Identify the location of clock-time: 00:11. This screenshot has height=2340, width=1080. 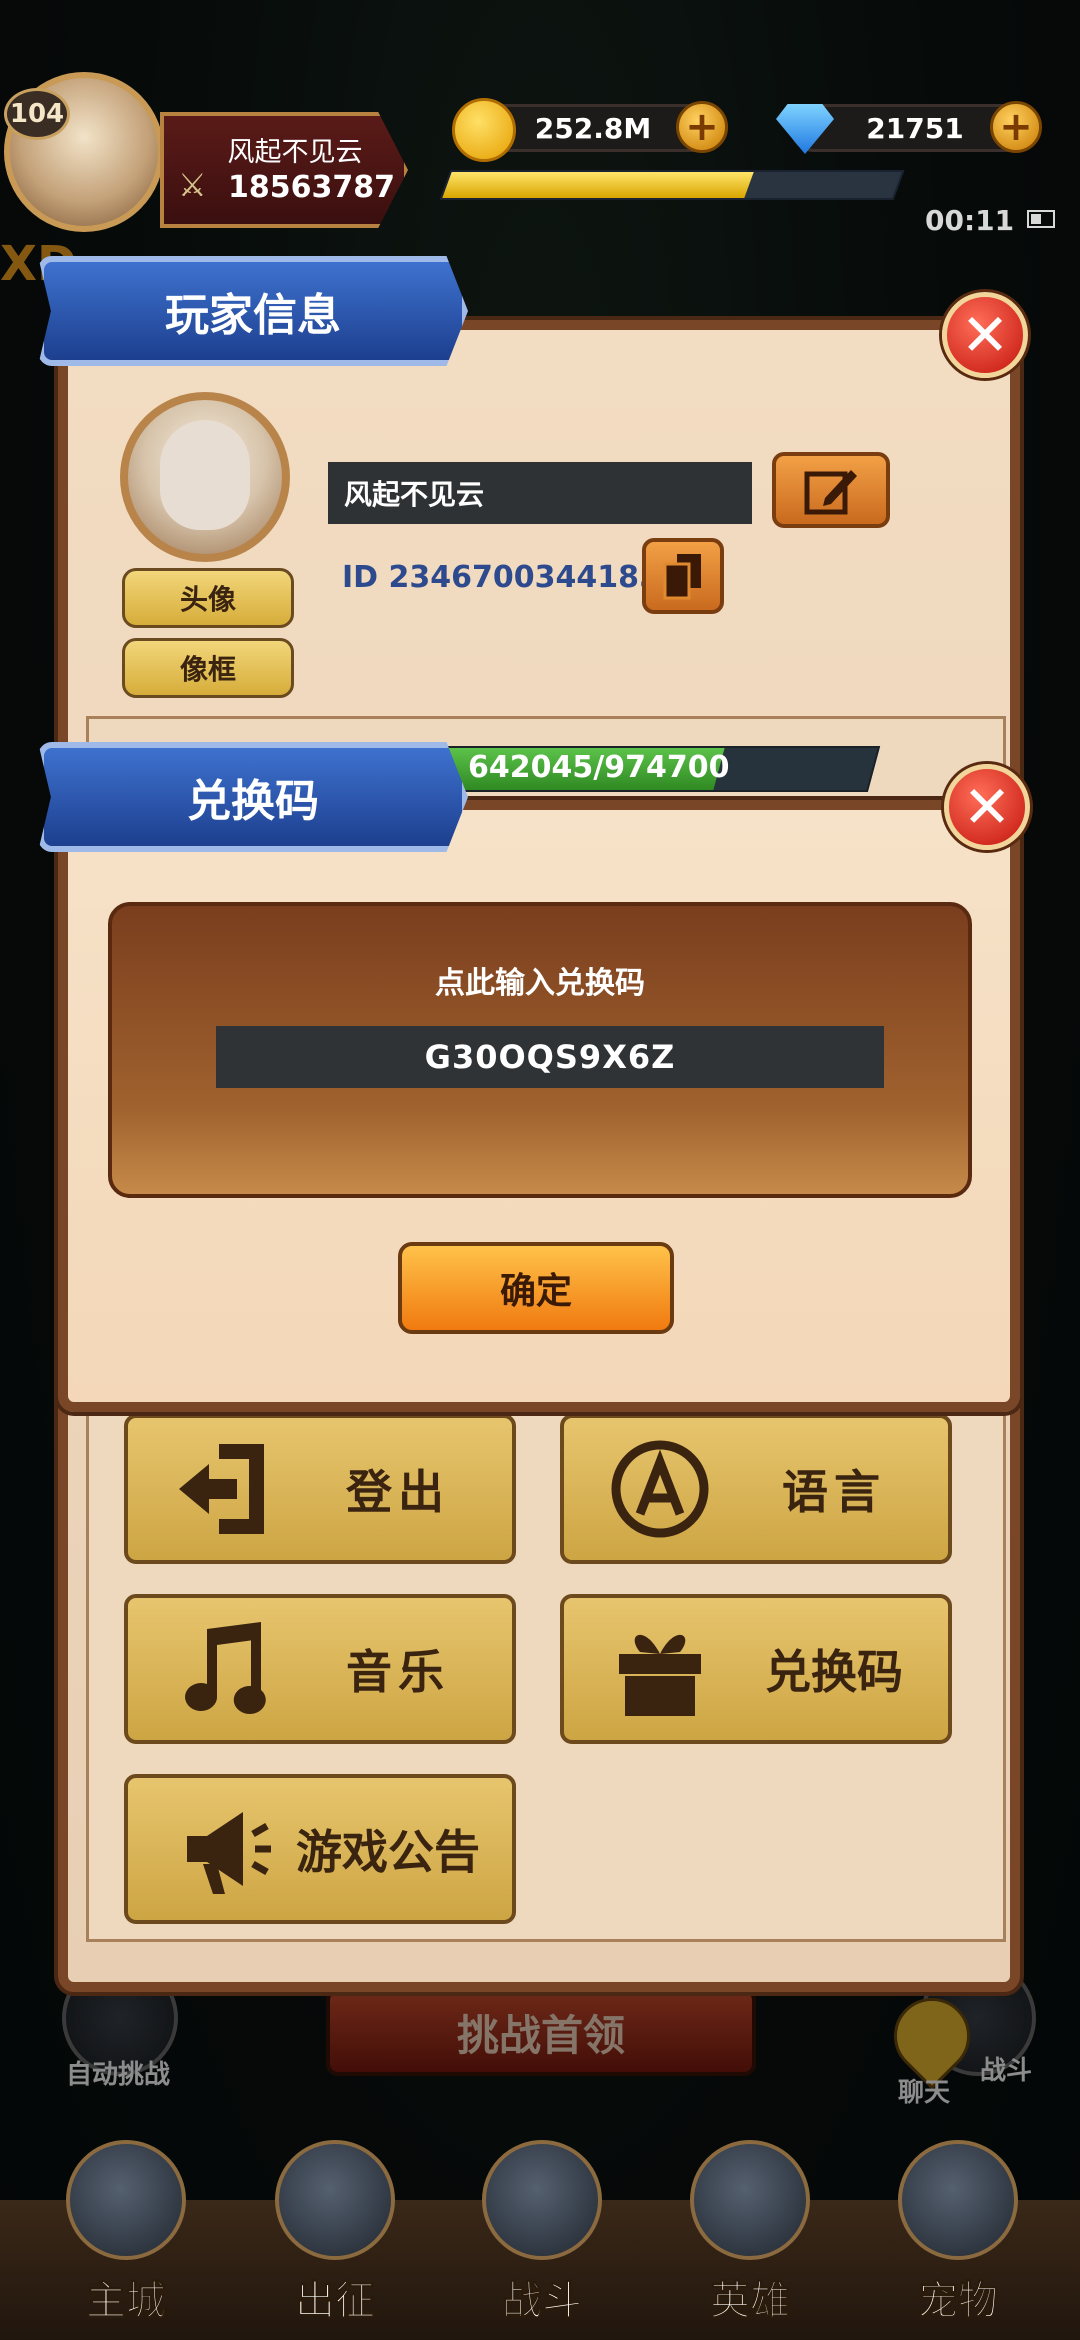
(970, 220).